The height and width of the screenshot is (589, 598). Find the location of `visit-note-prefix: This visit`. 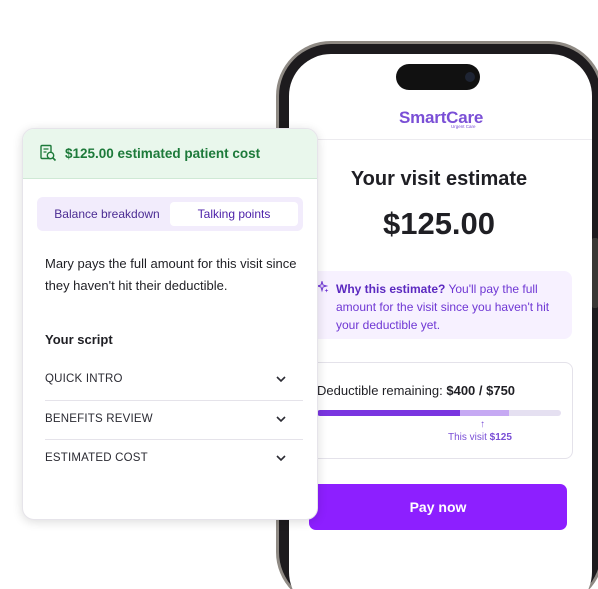

visit-note-prefix: This visit is located at coordinates (469, 437).